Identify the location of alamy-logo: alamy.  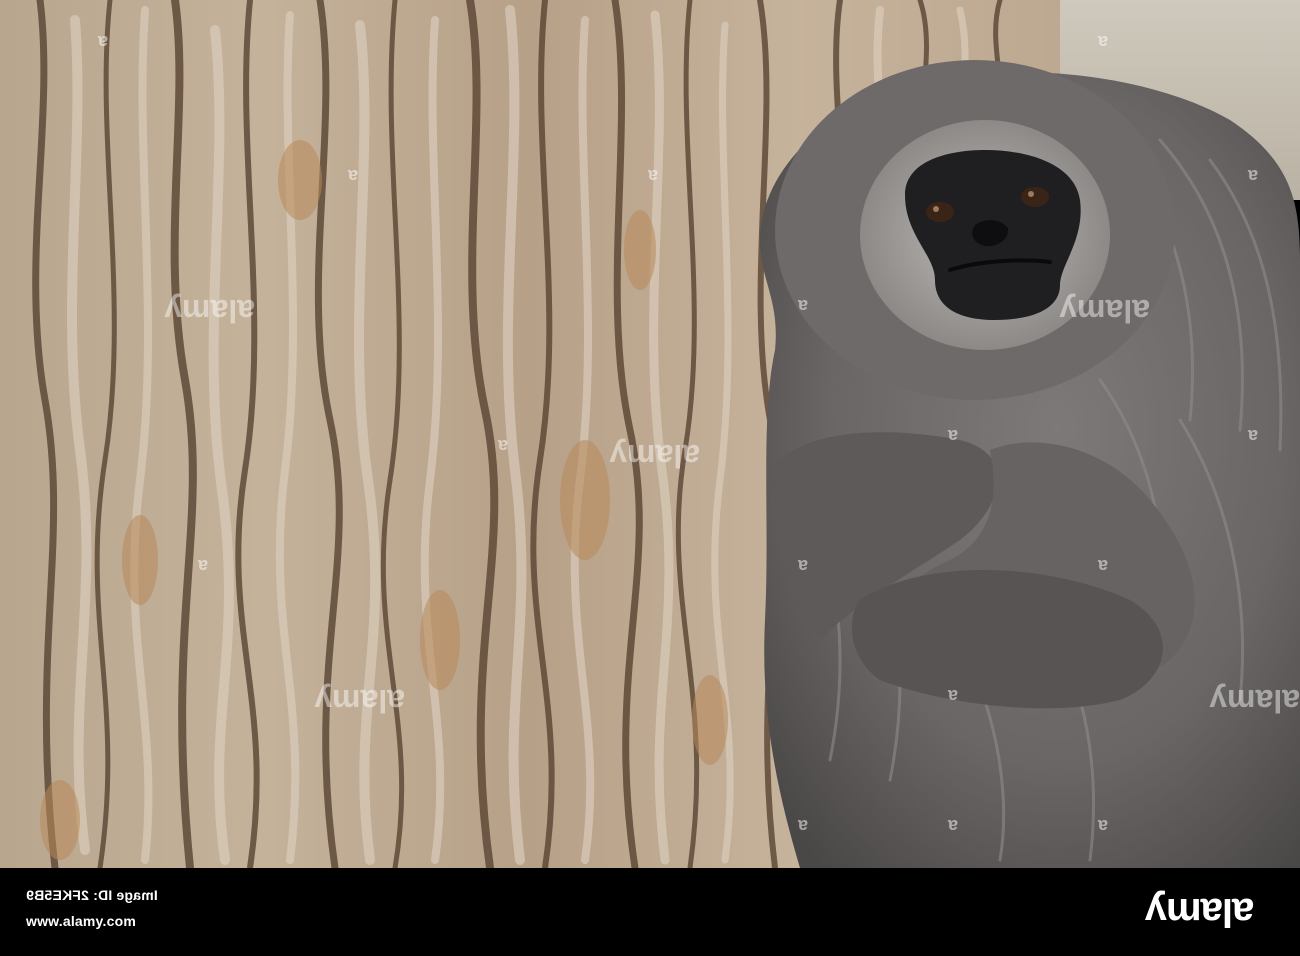
(1200, 912).